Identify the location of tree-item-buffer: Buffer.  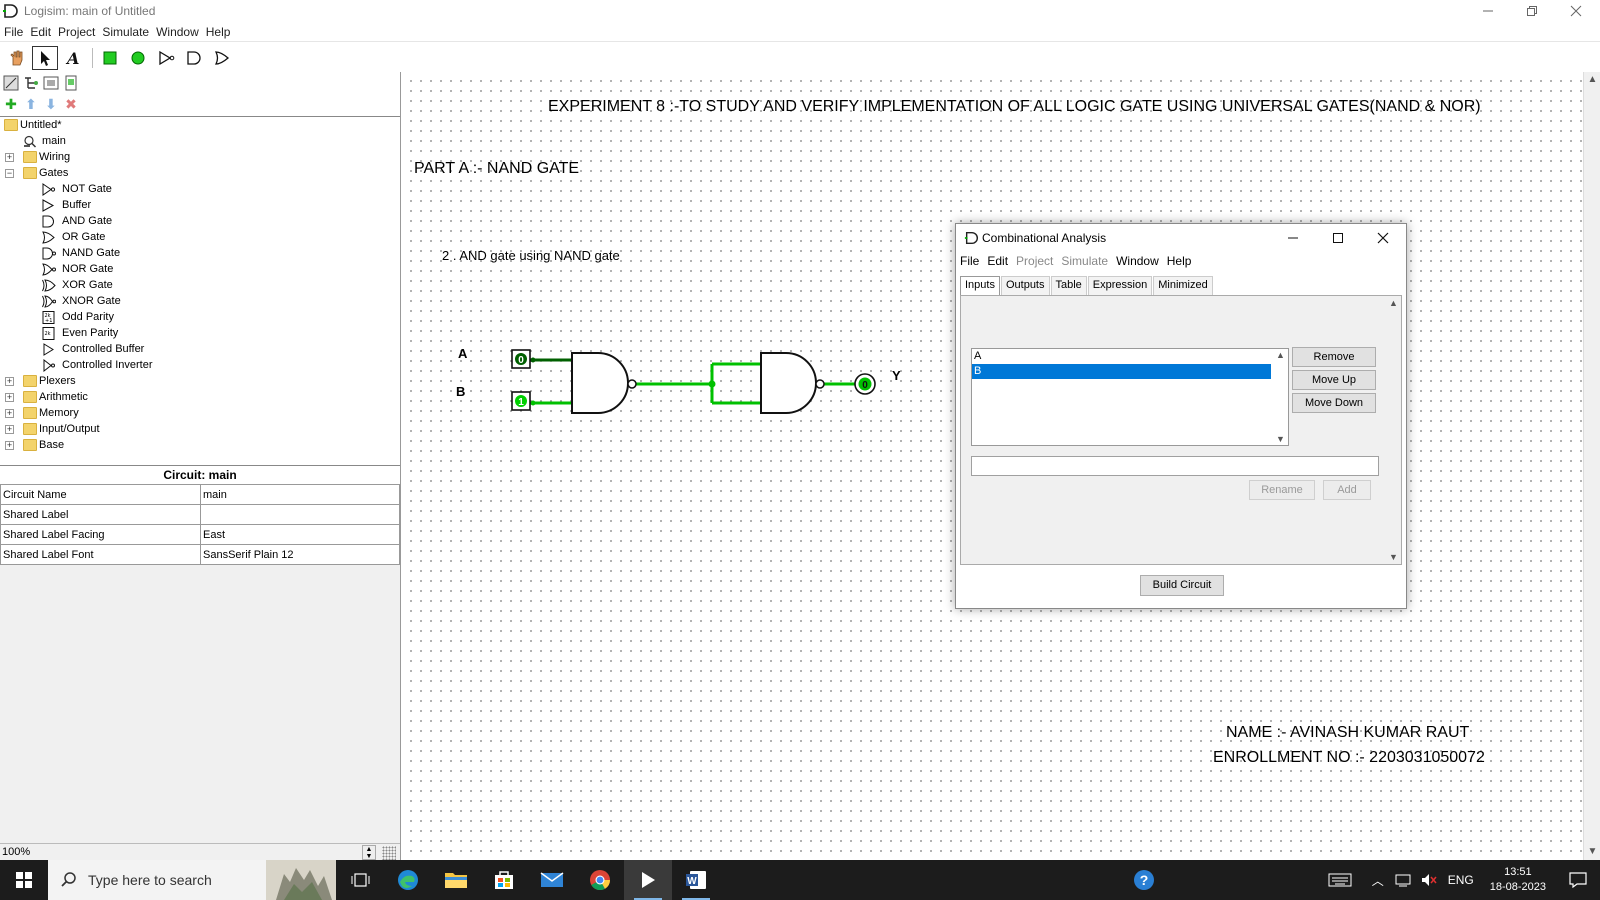
(200, 205).